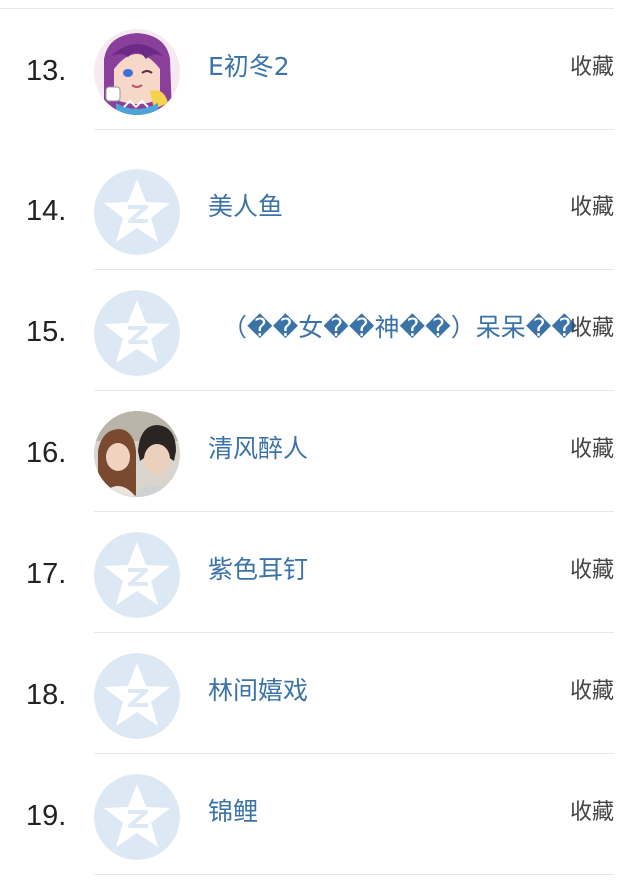  I want to click on user-name-link: 林间嬉戏, so click(258, 691).